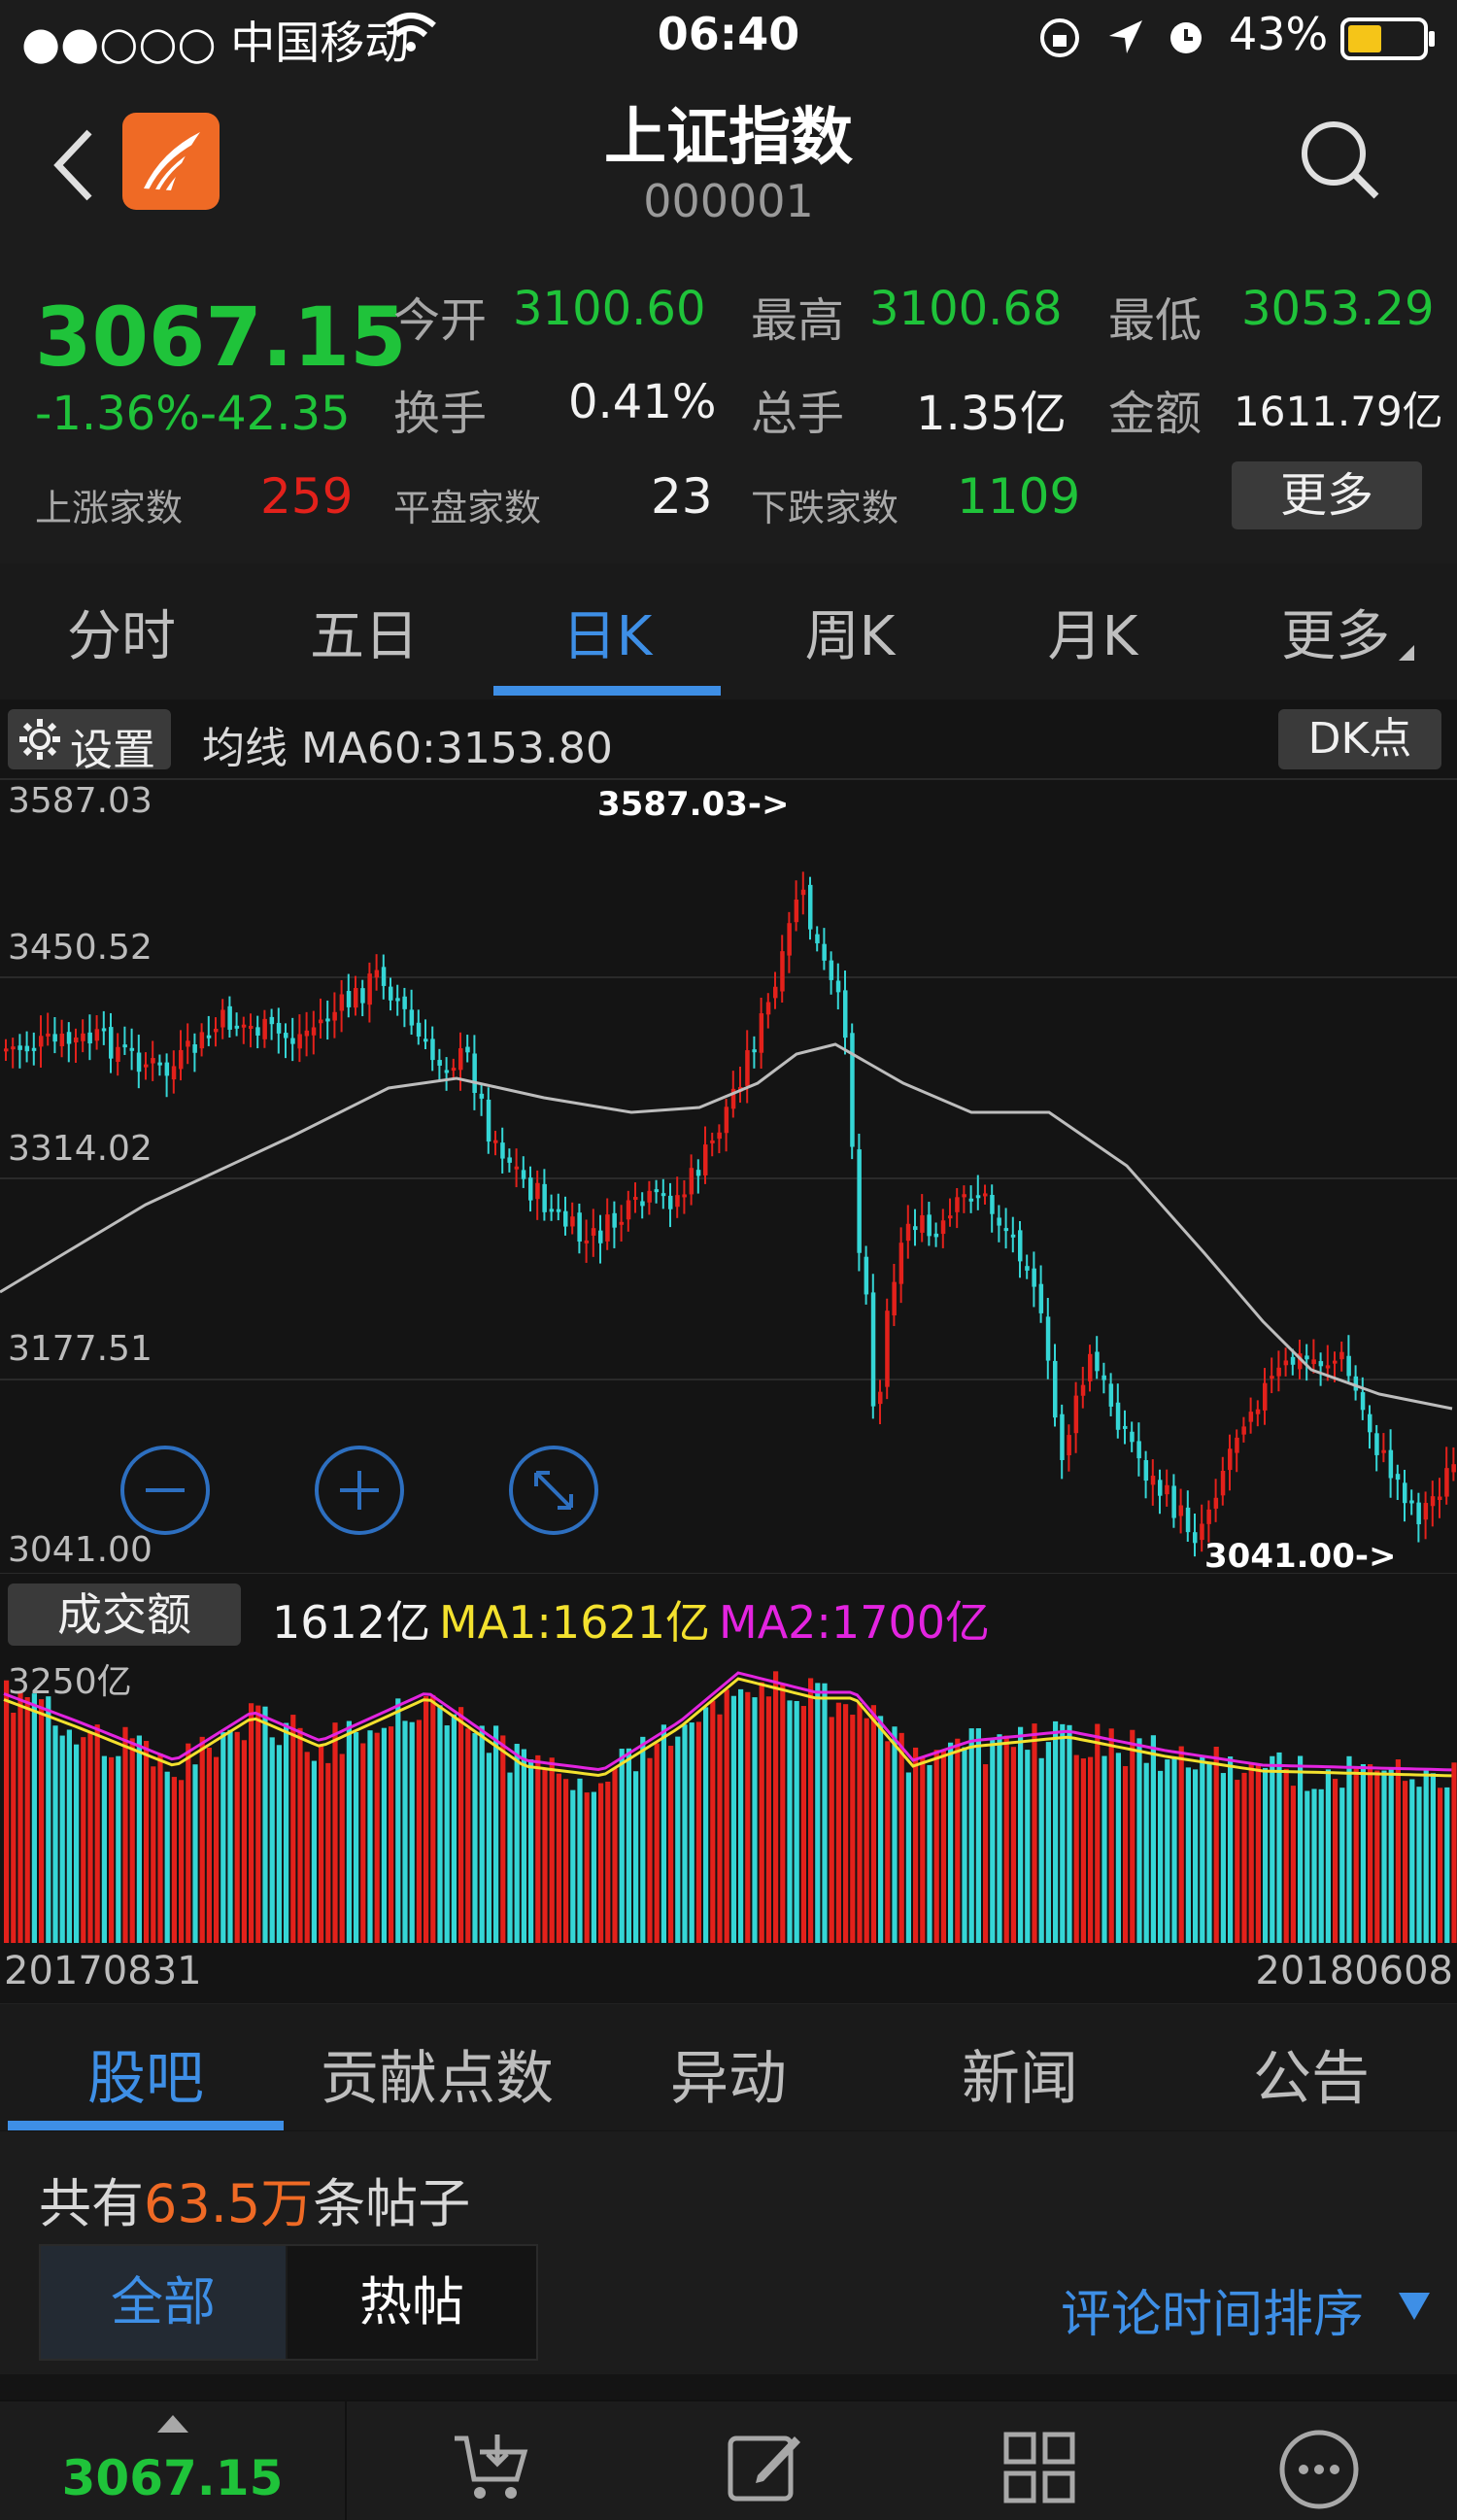  Describe the element at coordinates (407, 748) in the screenshot. I see `ma-indicator: 均线 MA60:3153.80` at that location.